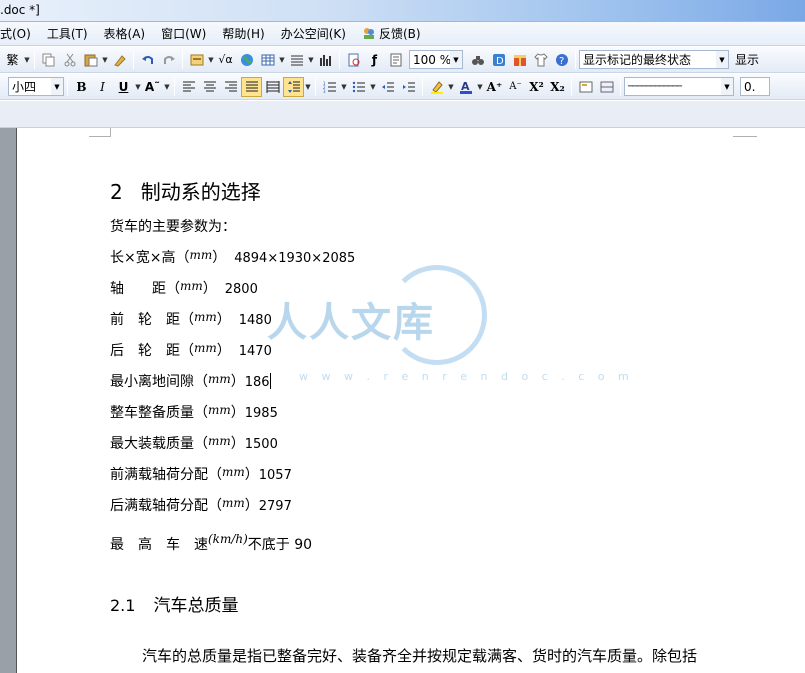  What do you see at coordinates (67, 34) in the screenshot?
I see `menu-tools: 工具(T)` at bounding box center [67, 34].